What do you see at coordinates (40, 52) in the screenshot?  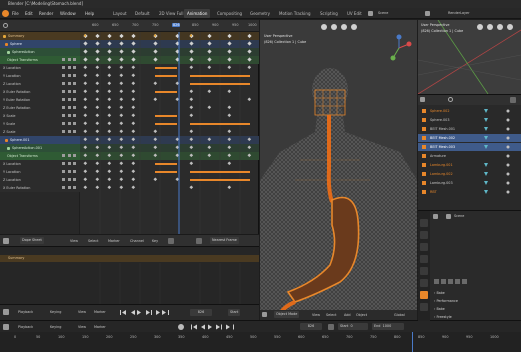 I see `channel-action: SphereAction` at bounding box center [40, 52].